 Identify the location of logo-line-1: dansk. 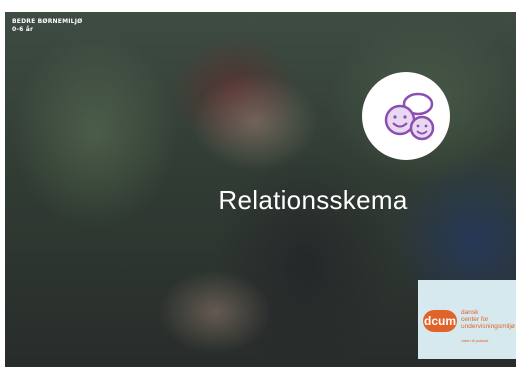
(470, 312).